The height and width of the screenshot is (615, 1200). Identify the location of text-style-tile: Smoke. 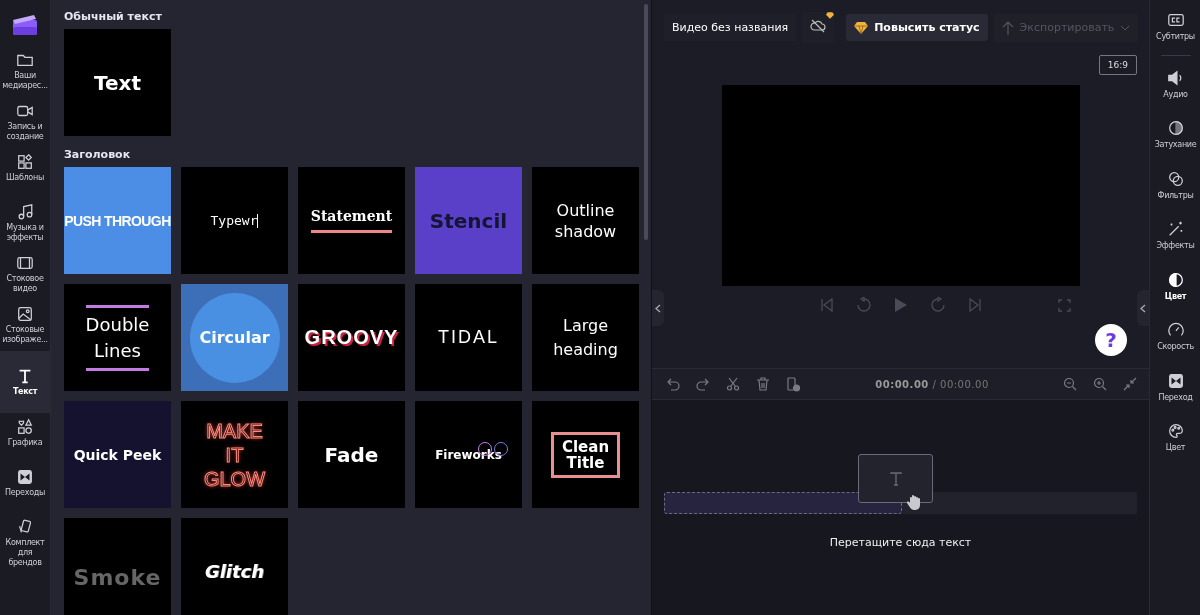
(117, 566).